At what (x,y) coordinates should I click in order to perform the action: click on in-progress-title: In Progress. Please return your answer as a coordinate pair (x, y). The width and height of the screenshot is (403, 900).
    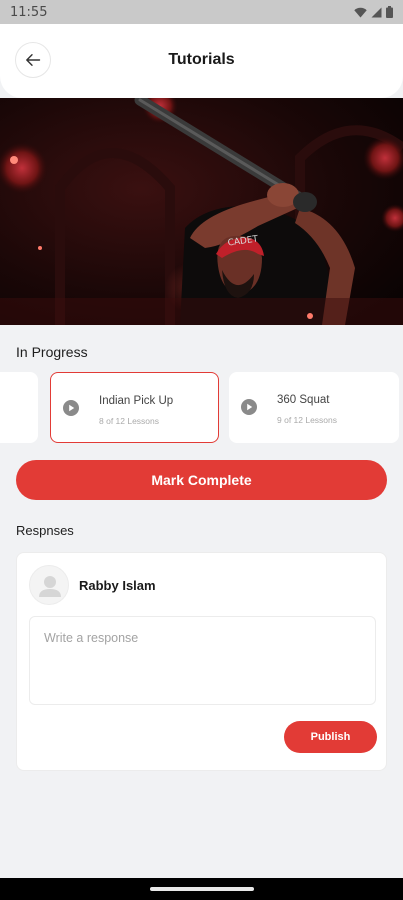
    Looking at the image, I should click on (52, 352).